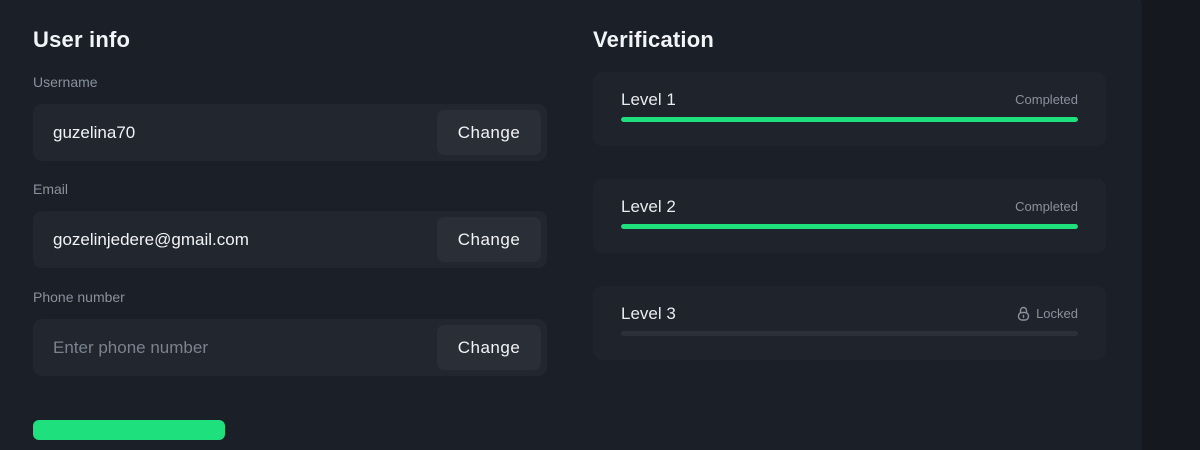 This screenshot has height=450, width=1200. I want to click on level-1-status-label: Completed, so click(1046, 99).